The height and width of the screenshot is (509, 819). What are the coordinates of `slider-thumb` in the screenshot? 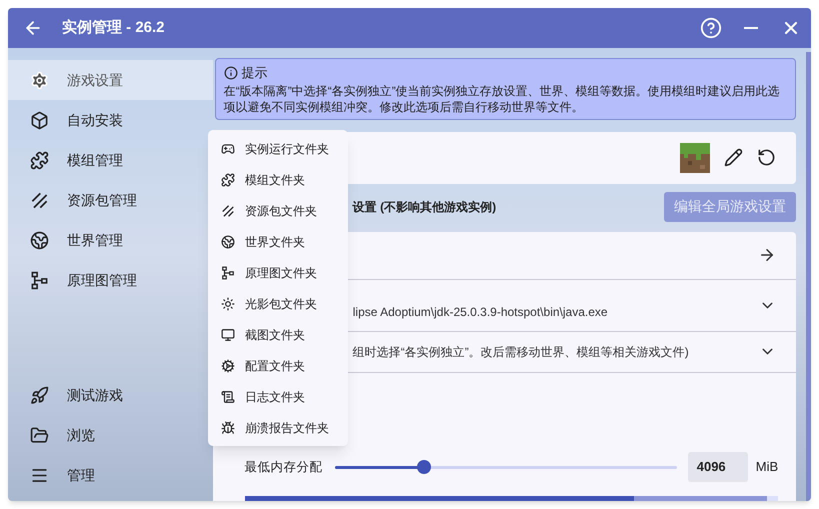 It's located at (423, 467).